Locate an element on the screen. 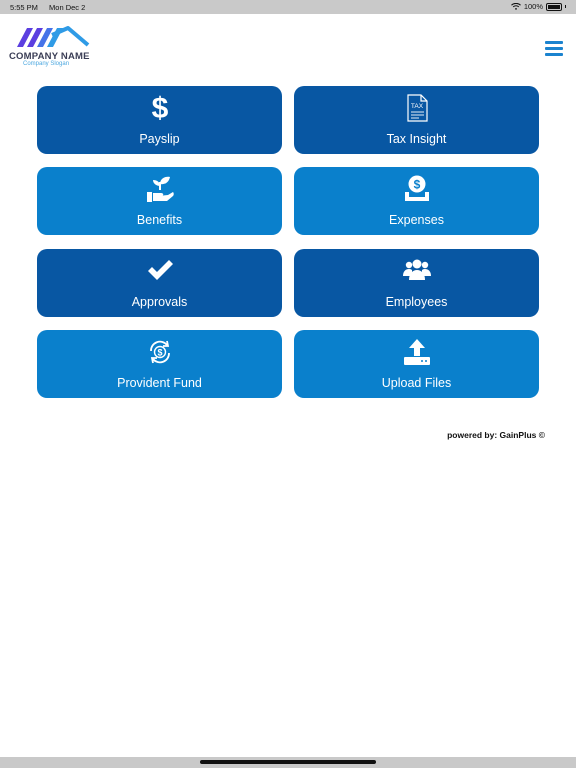 The height and width of the screenshot is (768, 576). tile-label: Upload Files is located at coordinates (416, 383).